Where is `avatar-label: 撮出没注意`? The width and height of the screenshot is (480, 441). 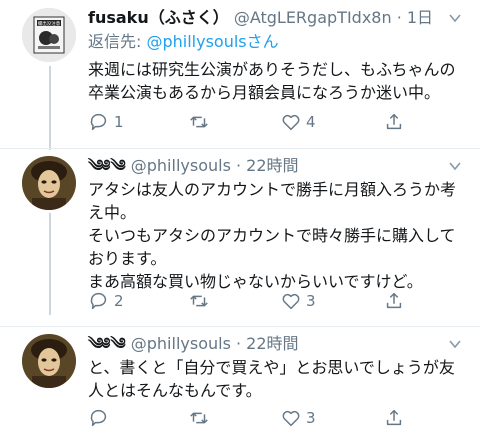 avatar-label: 撮出没注意 is located at coordinates (49, 23).